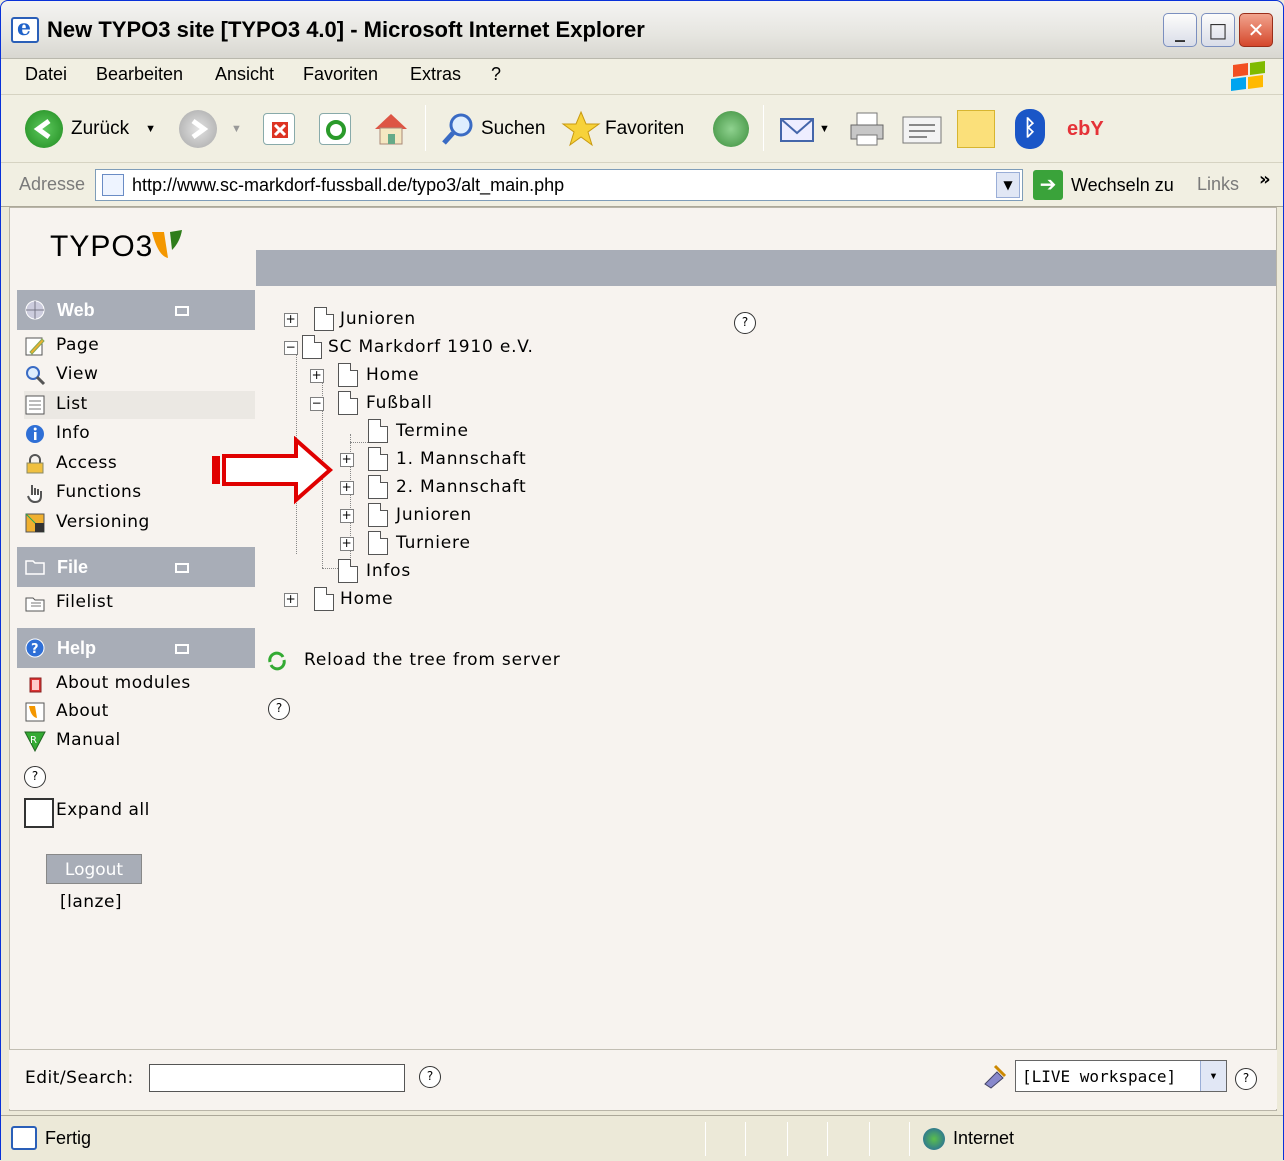  I want to click on nav-list: List, so click(139, 405).